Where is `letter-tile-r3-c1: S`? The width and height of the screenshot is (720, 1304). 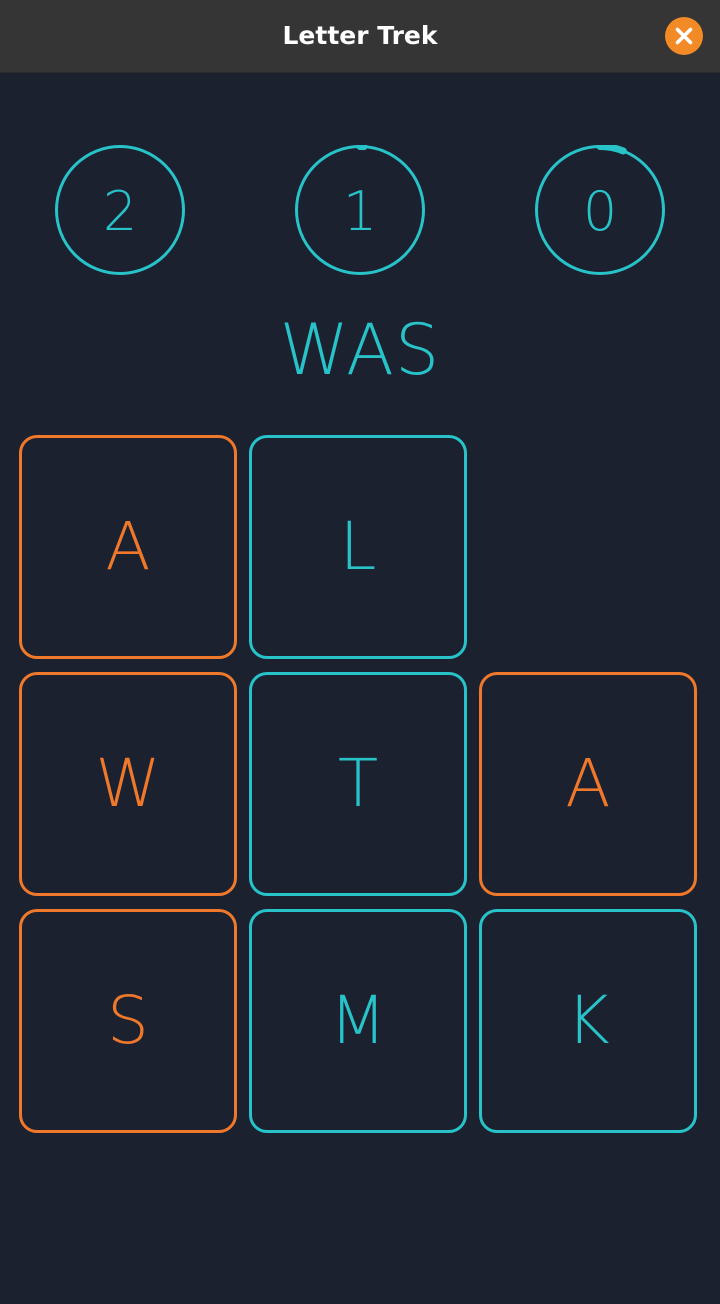
letter-tile-r3-c1: S is located at coordinates (128, 1021).